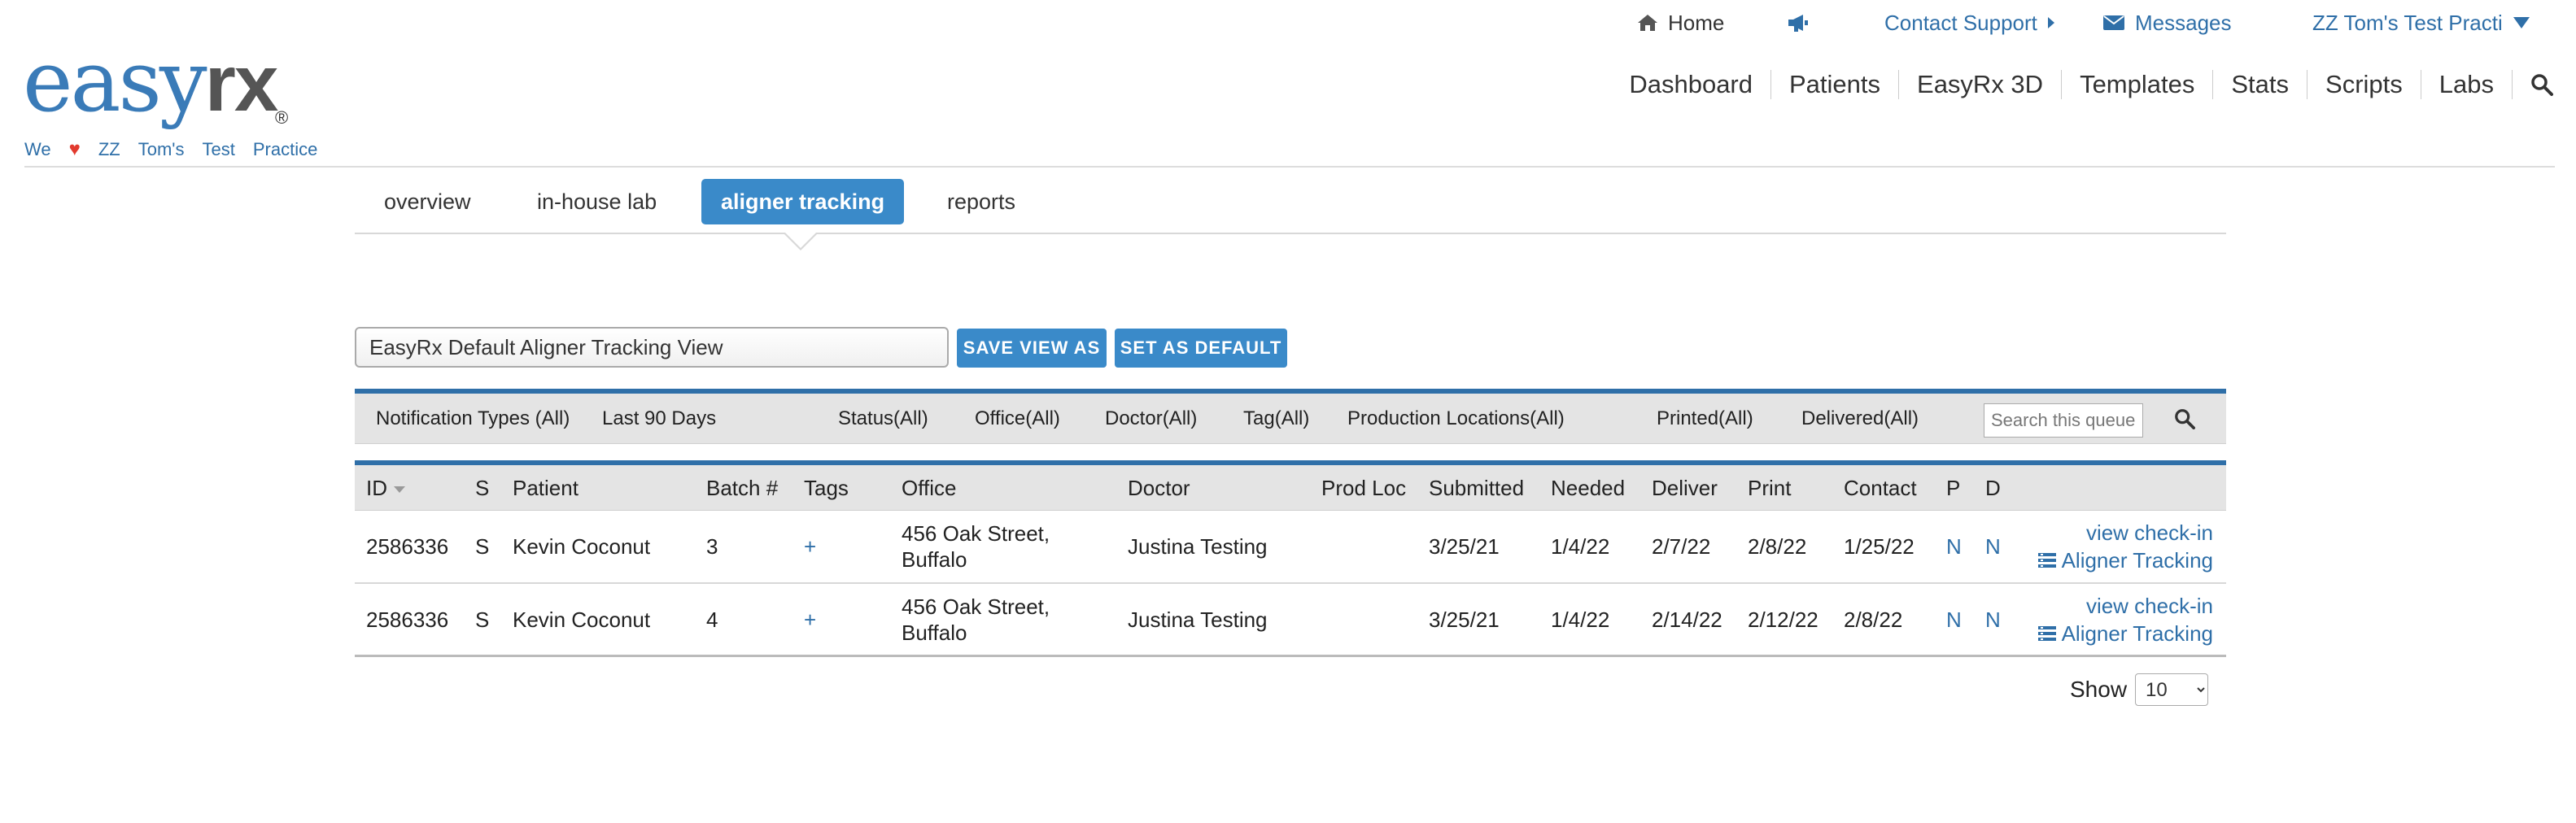 Image resolution: width=2576 pixels, height=823 pixels. What do you see at coordinates (1198, 546) in the screenshot?
I see `cell-doctor: Justina Testing` at bounding box center [1198, 546].